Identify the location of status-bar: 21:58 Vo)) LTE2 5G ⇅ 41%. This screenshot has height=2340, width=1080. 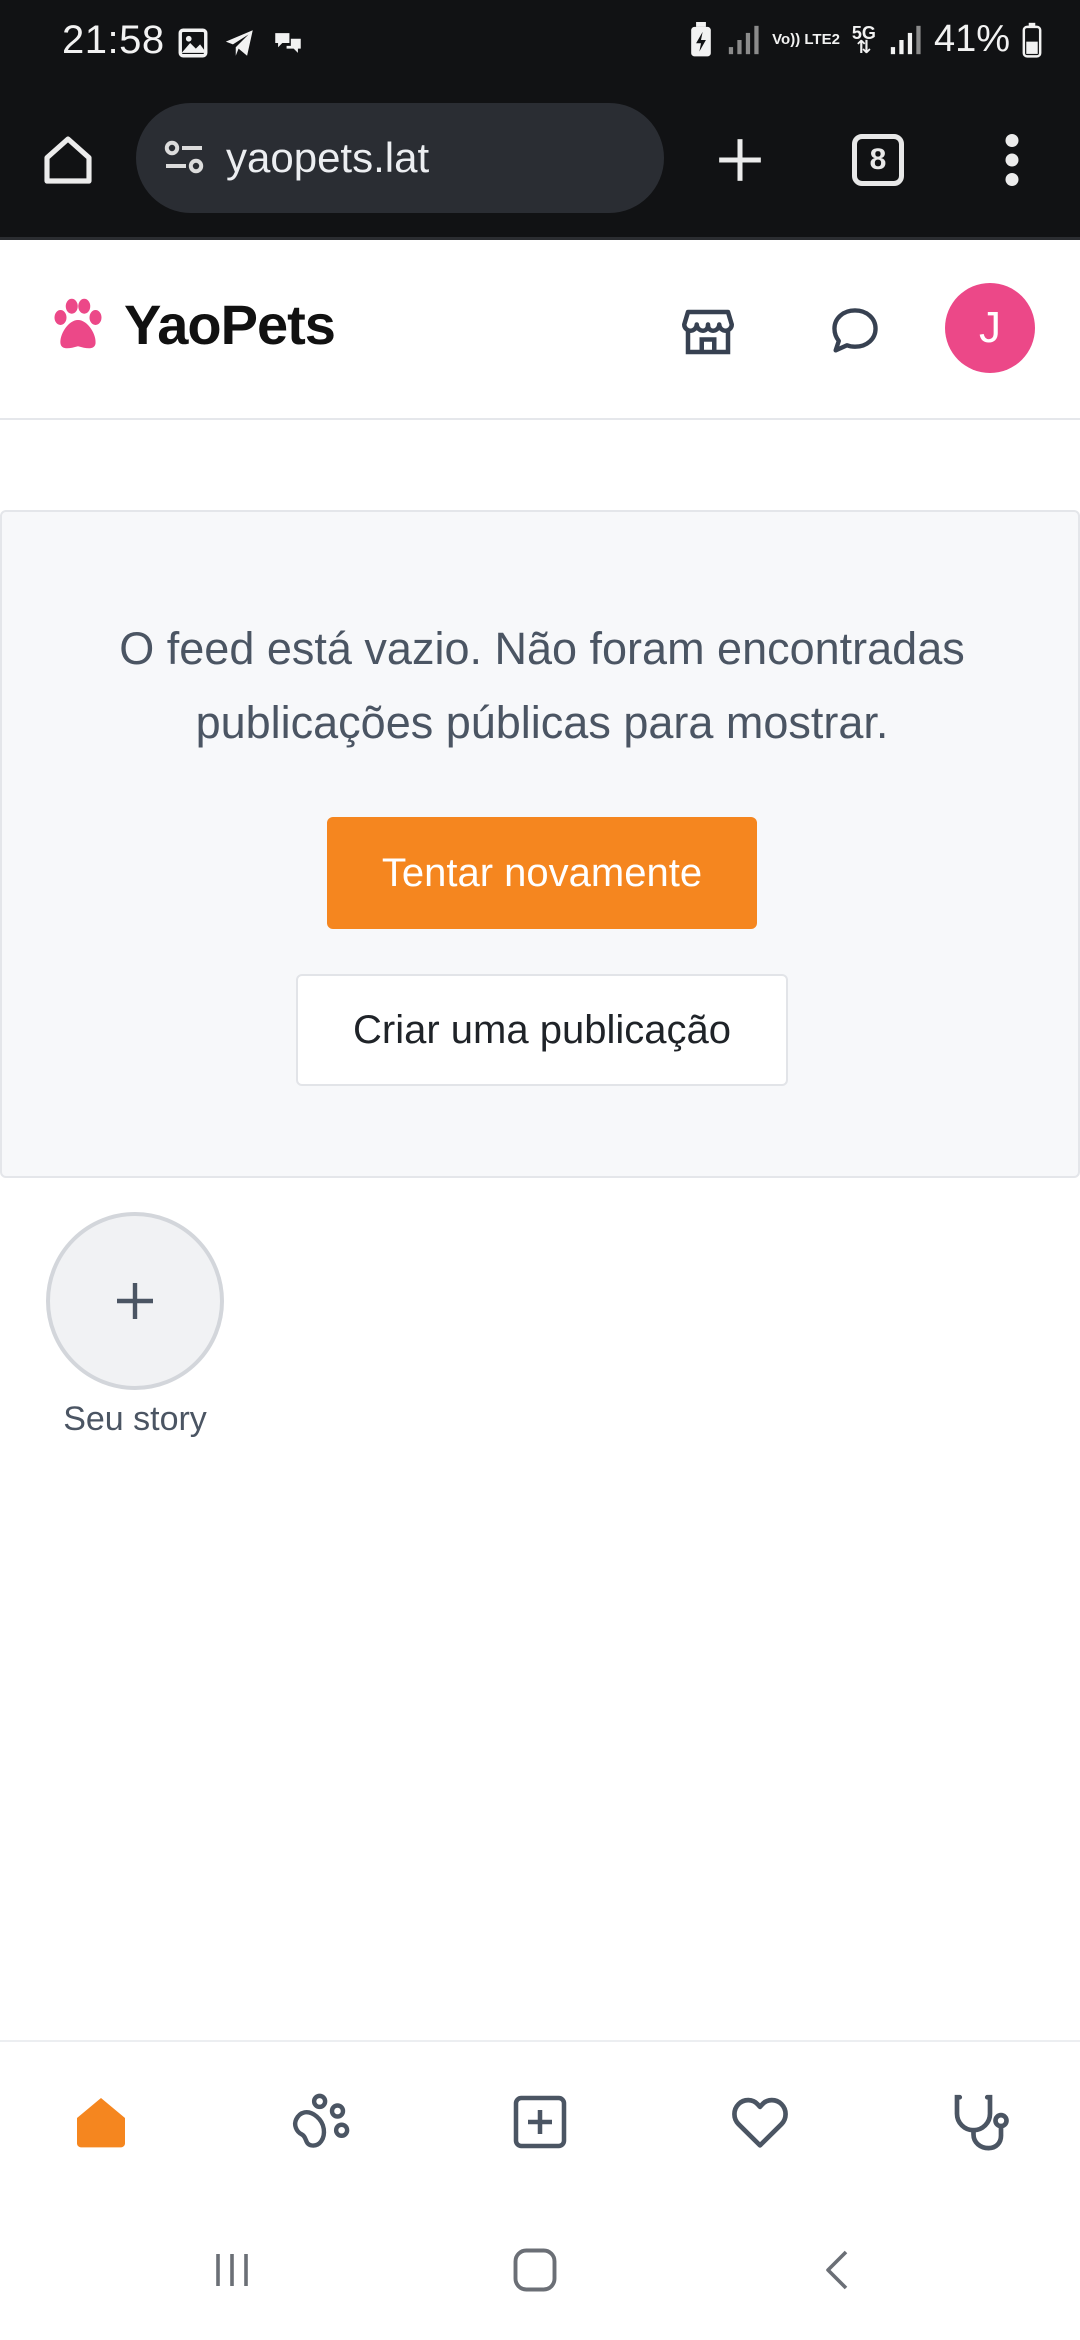
(540, 45).